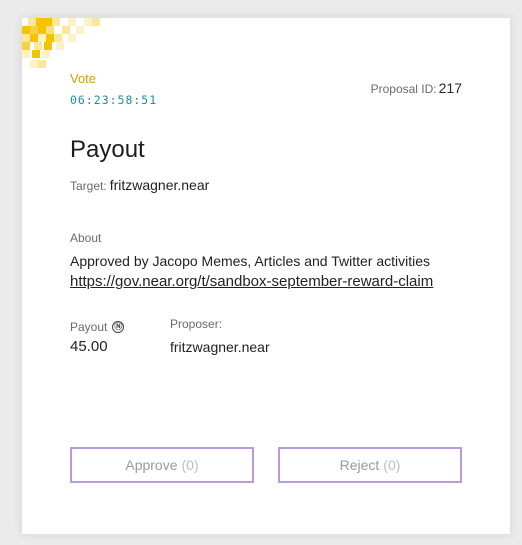 This screenshot has height=545, width=522. I want to click on approve-label: Approve, so click(151, 465).